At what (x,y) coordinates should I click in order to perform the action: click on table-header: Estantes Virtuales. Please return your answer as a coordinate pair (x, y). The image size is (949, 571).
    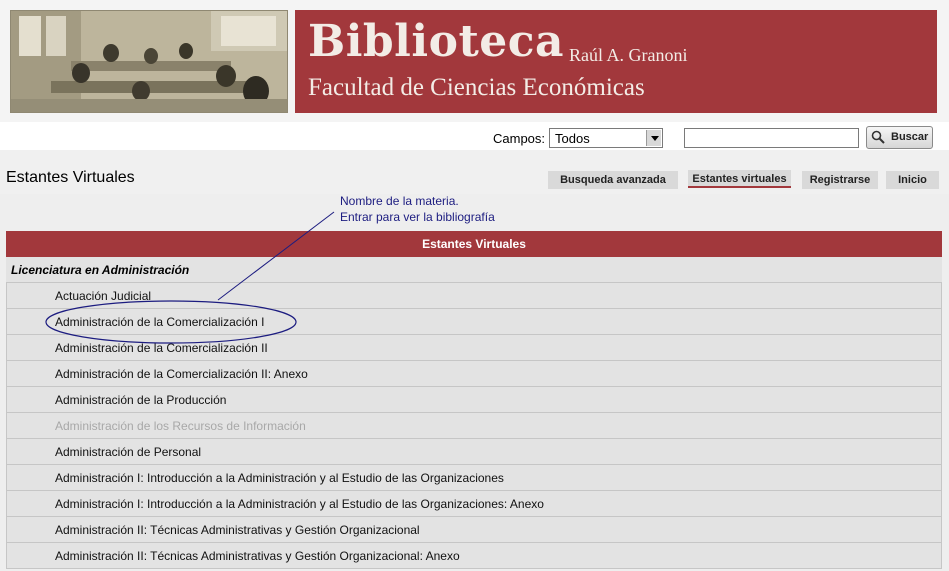
    Looking at the image, I should click on (474, 244).